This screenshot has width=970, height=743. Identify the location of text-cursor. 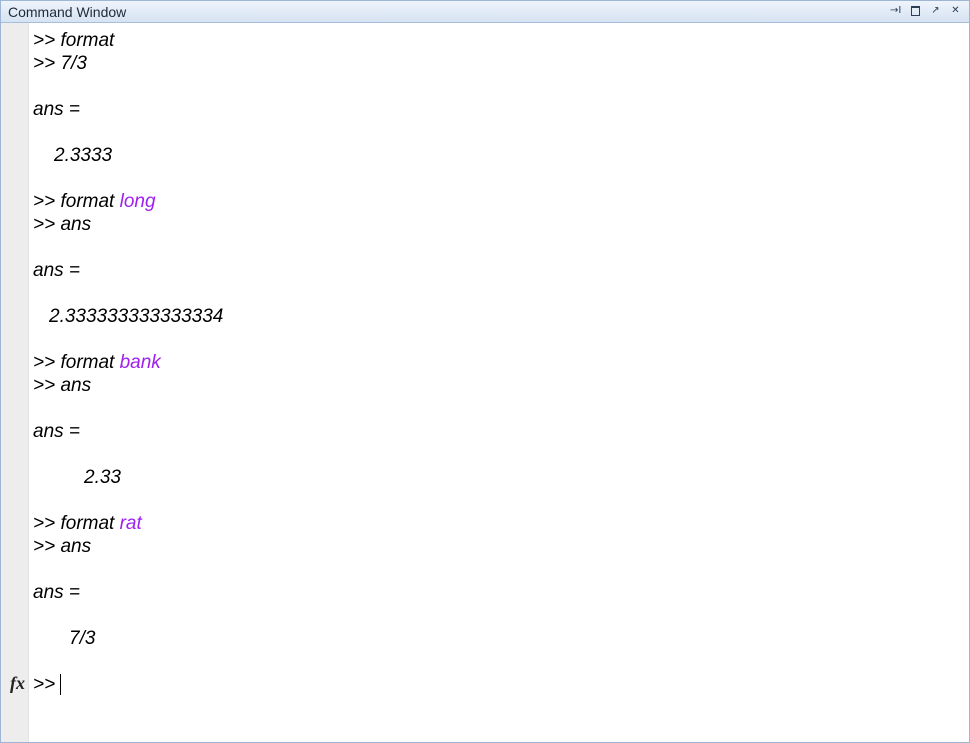
(60, 684).